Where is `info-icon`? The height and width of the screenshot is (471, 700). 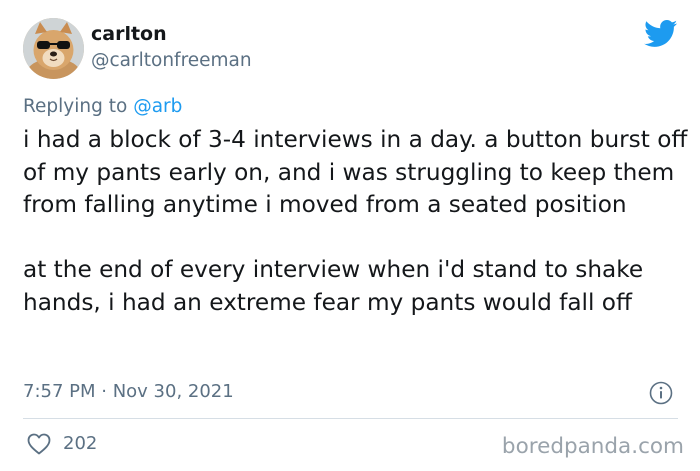
info-icon is located at coordinates (661, 393).